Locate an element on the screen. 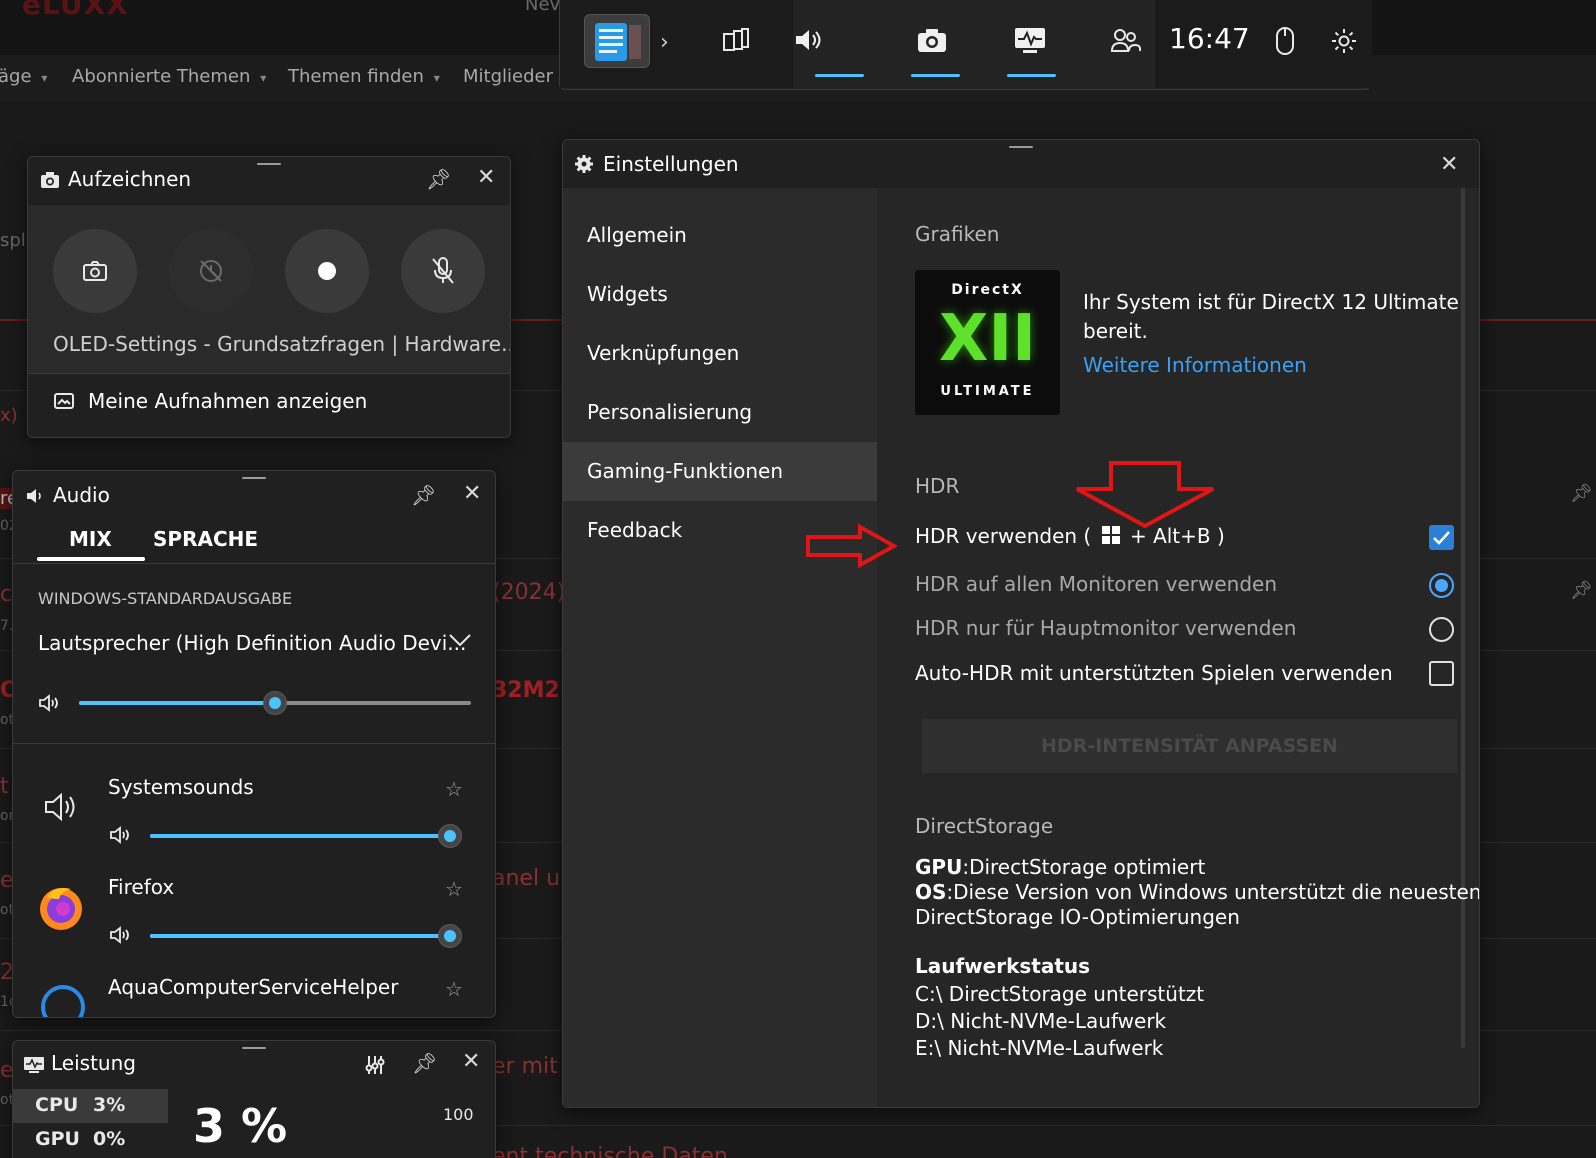  hdr-main-monitor-label: HDR nur für Hauptmonitor verwenden is located at coordinates (1106, 628).